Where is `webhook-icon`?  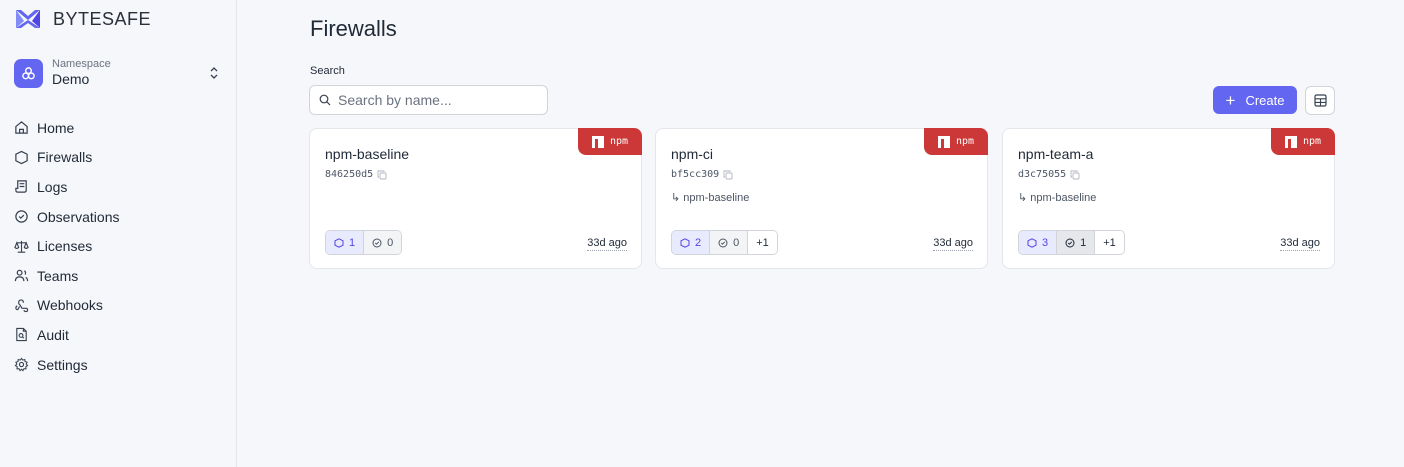 webhook-icon is located at coordinates (22, 306).